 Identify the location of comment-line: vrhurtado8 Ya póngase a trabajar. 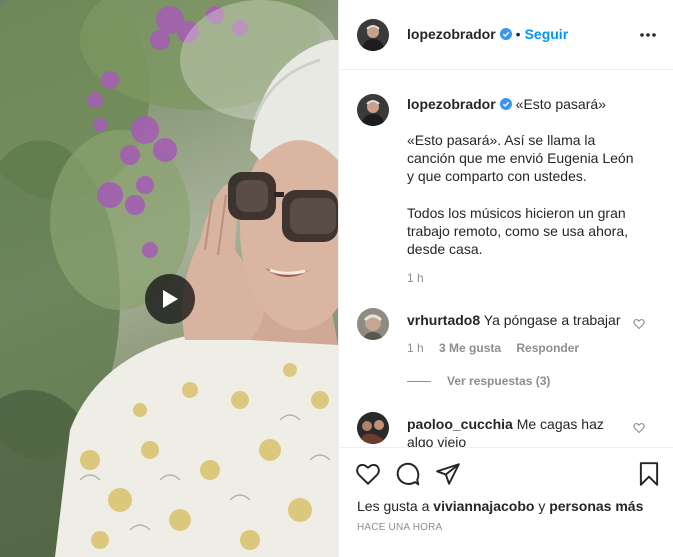
(514, 320).